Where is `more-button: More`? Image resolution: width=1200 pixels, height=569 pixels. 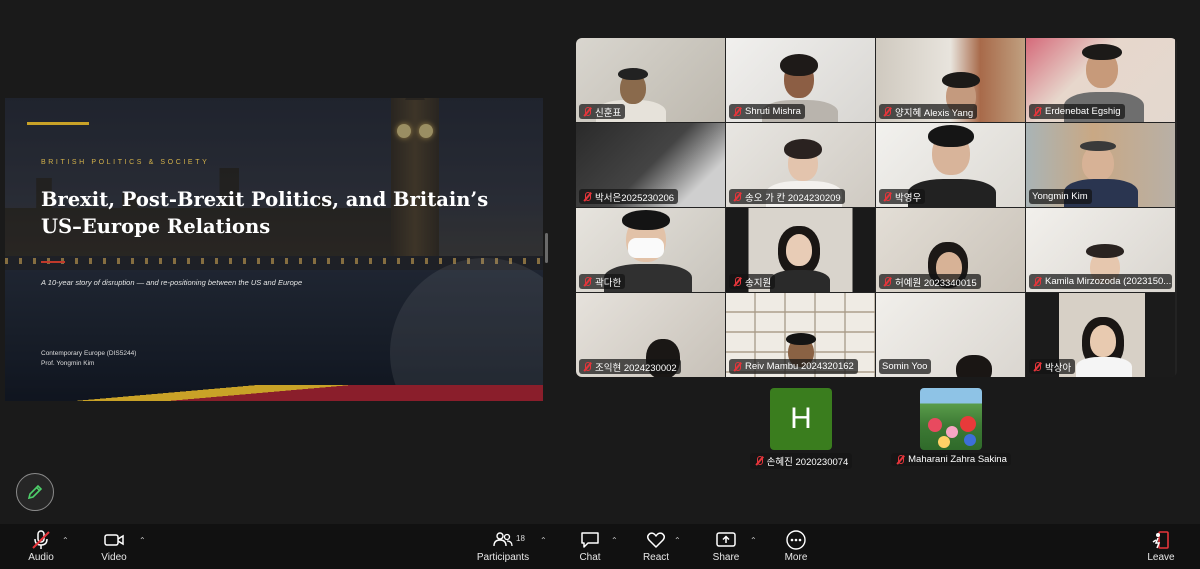
more-button: More is located at coordinates (796, 546).